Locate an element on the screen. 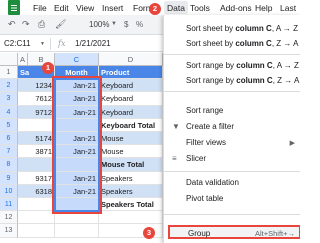  table-cell: 1234 is located at coordinates (36, 86).